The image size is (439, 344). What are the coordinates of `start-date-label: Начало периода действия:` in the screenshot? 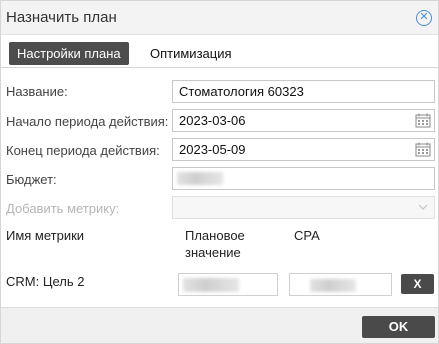 It's located at (87, 121).